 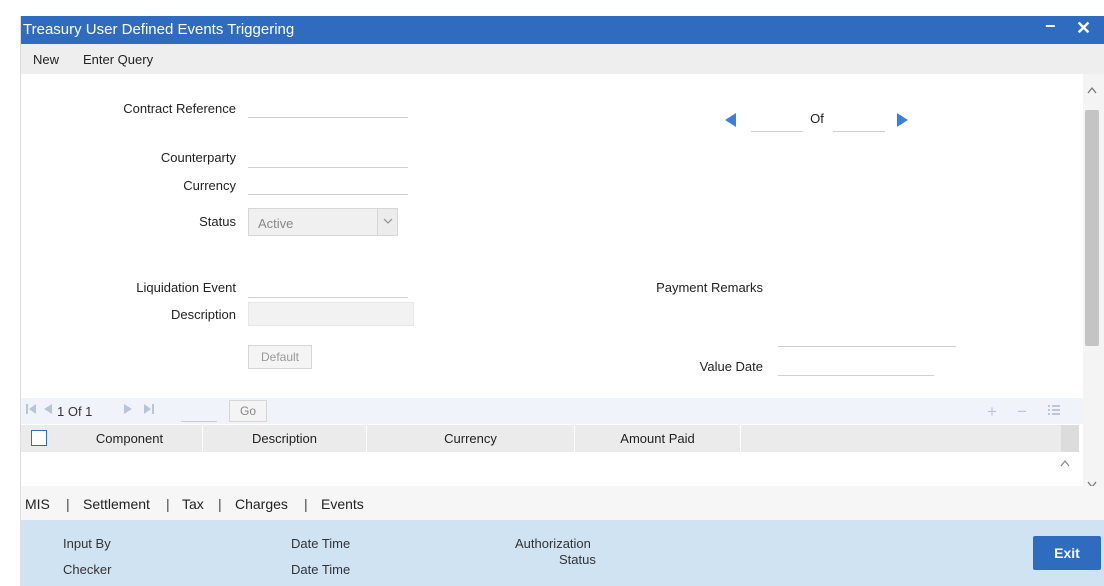 I want to click on authorization-label: Authorization, so click(x=553, y=543).